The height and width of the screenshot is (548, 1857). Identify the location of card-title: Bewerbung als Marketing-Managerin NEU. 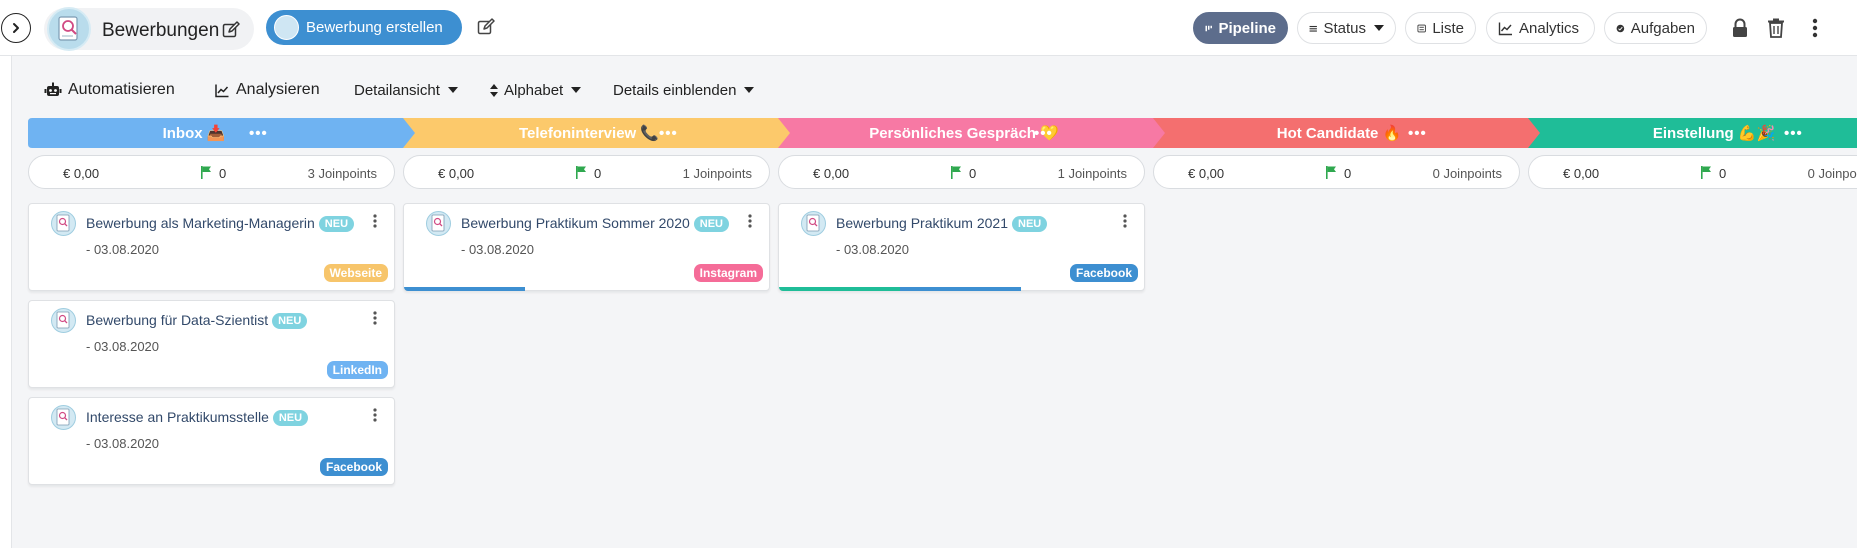
(220, 223).